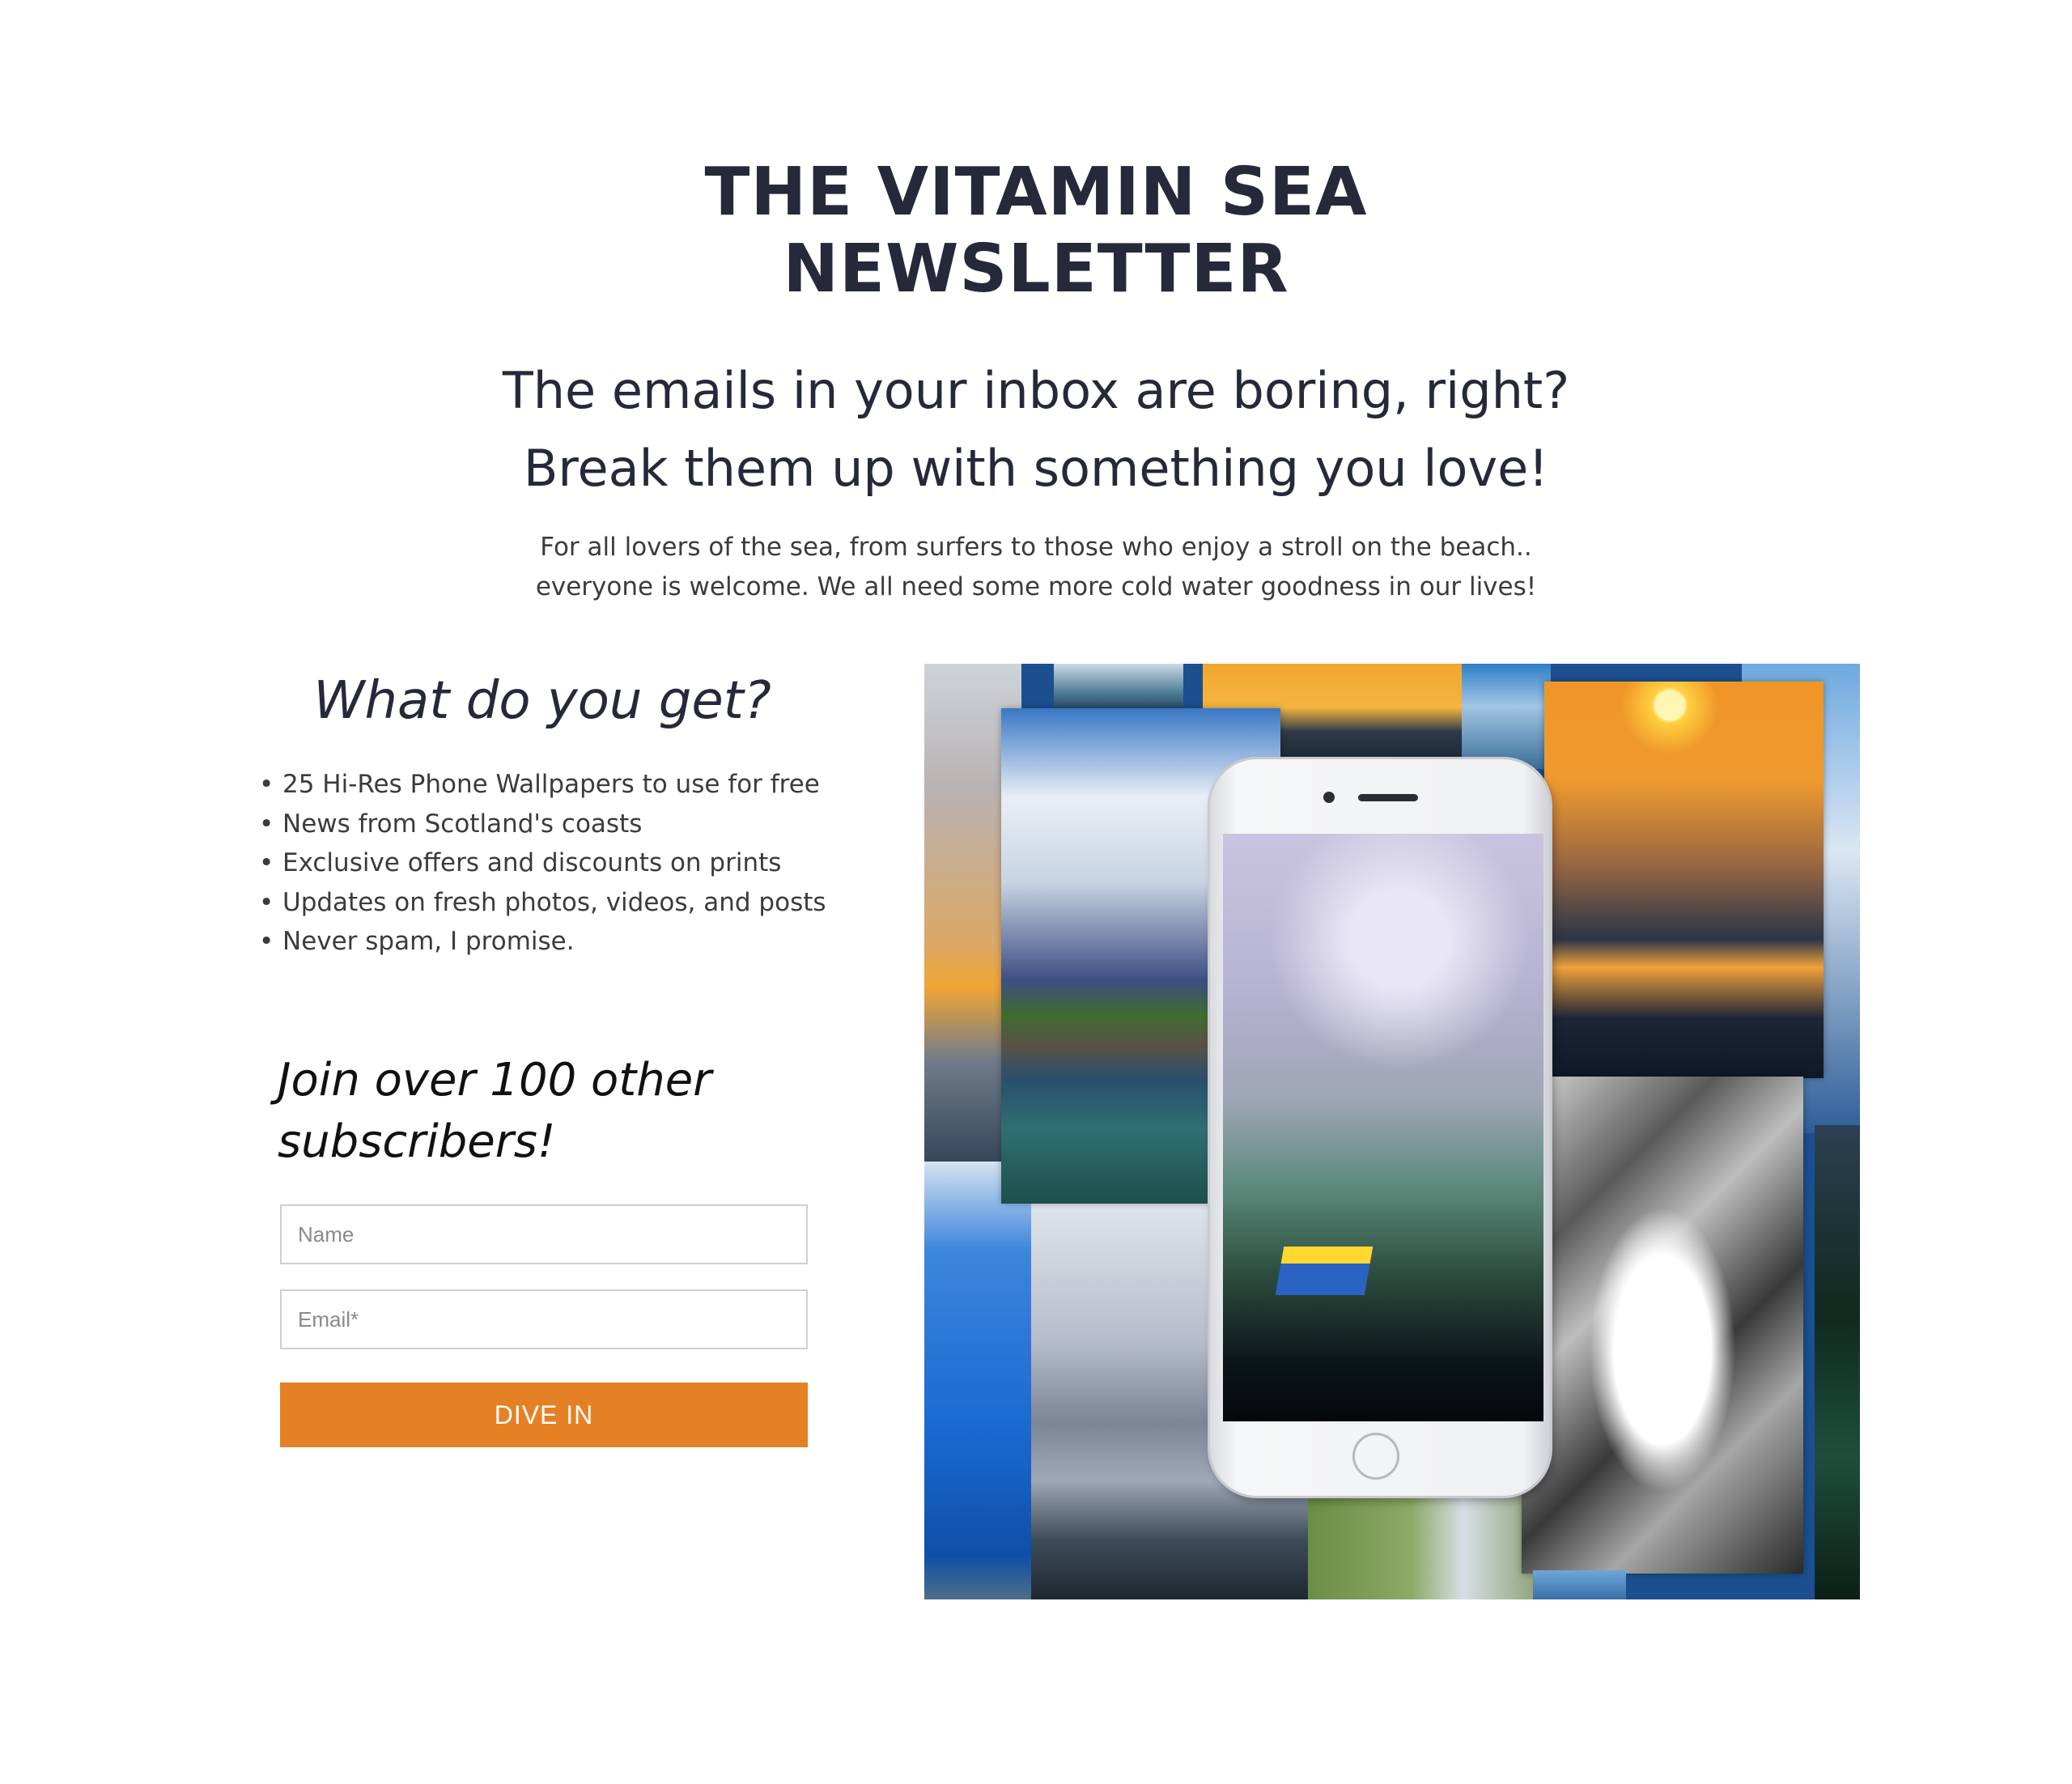 The image size is (2072, 1784). Describe the element at coordinates (1375, 1456) in the screenshot. I see `phone-home-button-icon` at that location.